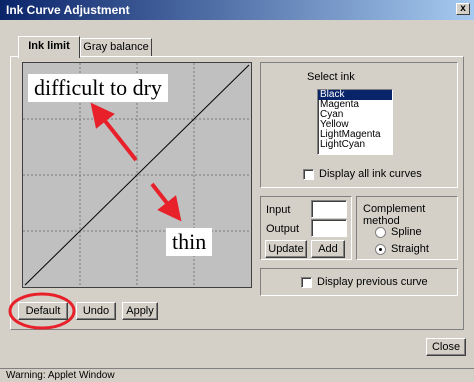  Describe the element at coordinates (96, 311) in the screenshot. I see `undo-button: Undo` at that location.